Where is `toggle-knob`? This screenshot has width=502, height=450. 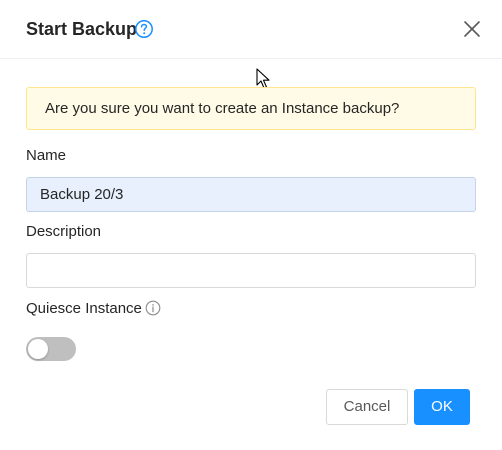 toggle-knob is located at coordinates (38, 349).